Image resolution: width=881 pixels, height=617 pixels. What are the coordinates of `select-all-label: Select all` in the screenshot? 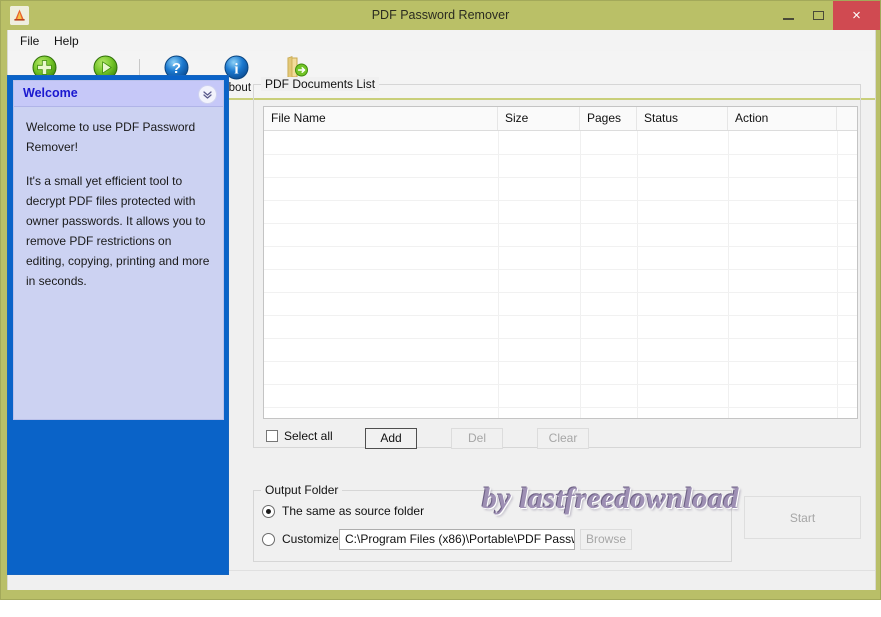 It's located at (308, 436).